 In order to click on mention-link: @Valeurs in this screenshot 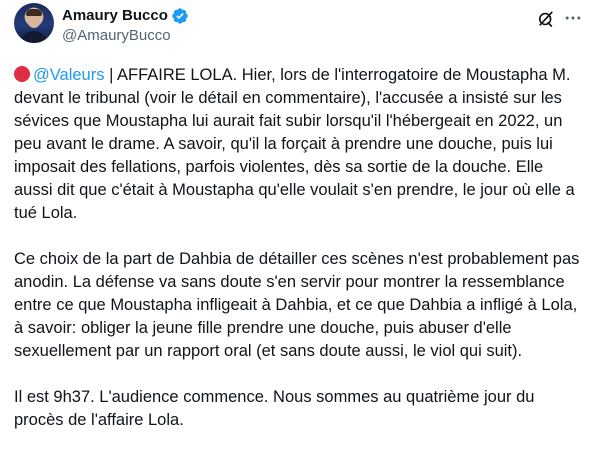, I will do `click(68, 75)`.